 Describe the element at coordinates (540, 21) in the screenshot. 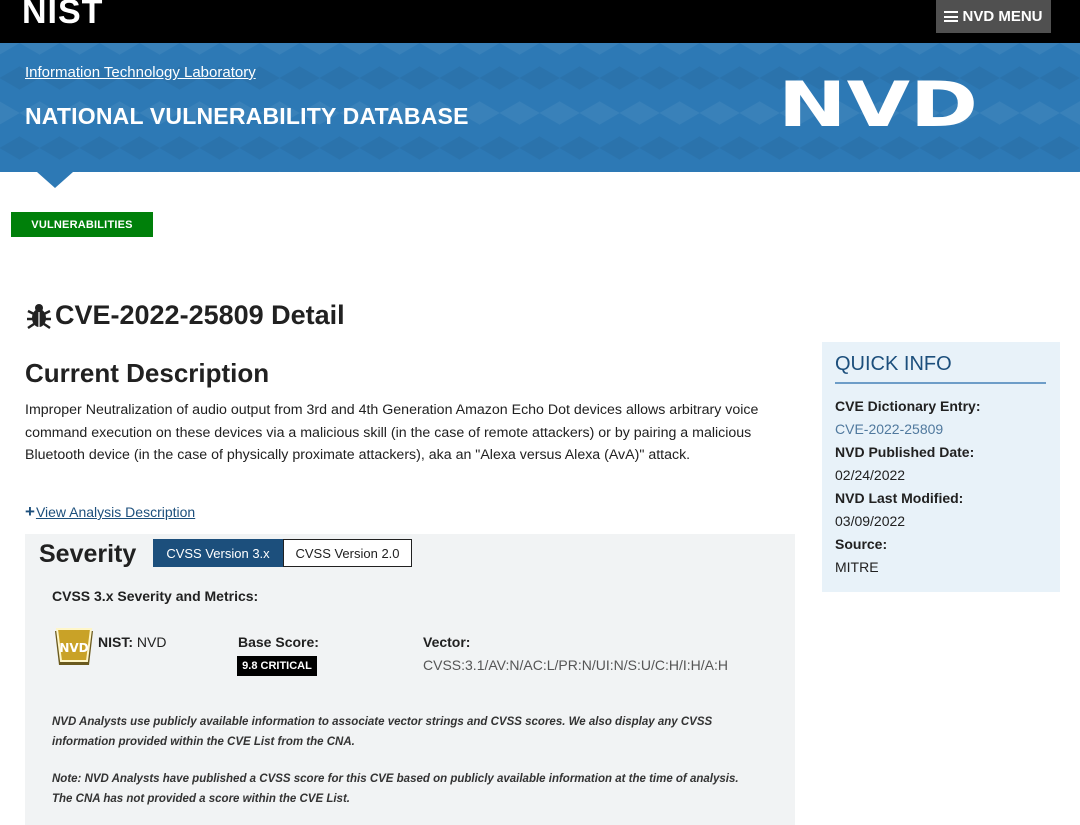

I see `top-bar: NIST NVD MENU` at that location.